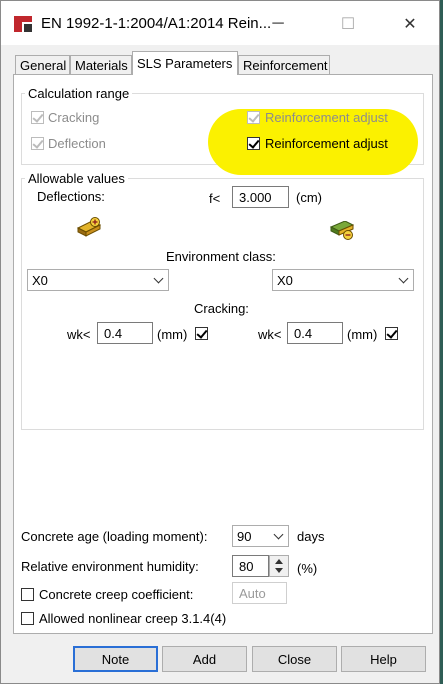 This screenshot has height=684, width=443. I want to click on close-window-button: ✕, so click(410, 24).